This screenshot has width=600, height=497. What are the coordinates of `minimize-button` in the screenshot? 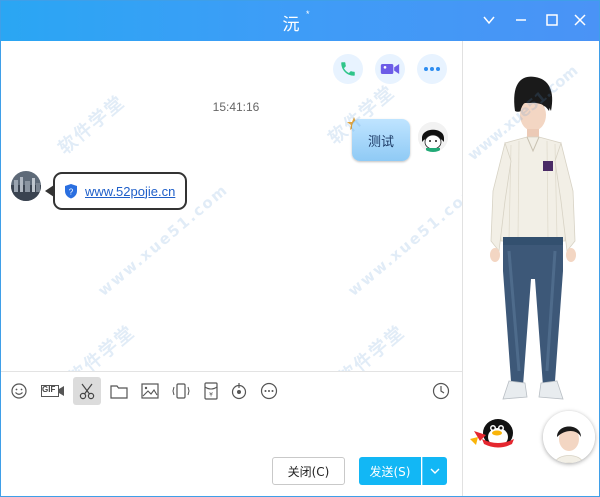 It's located at (521, 20).